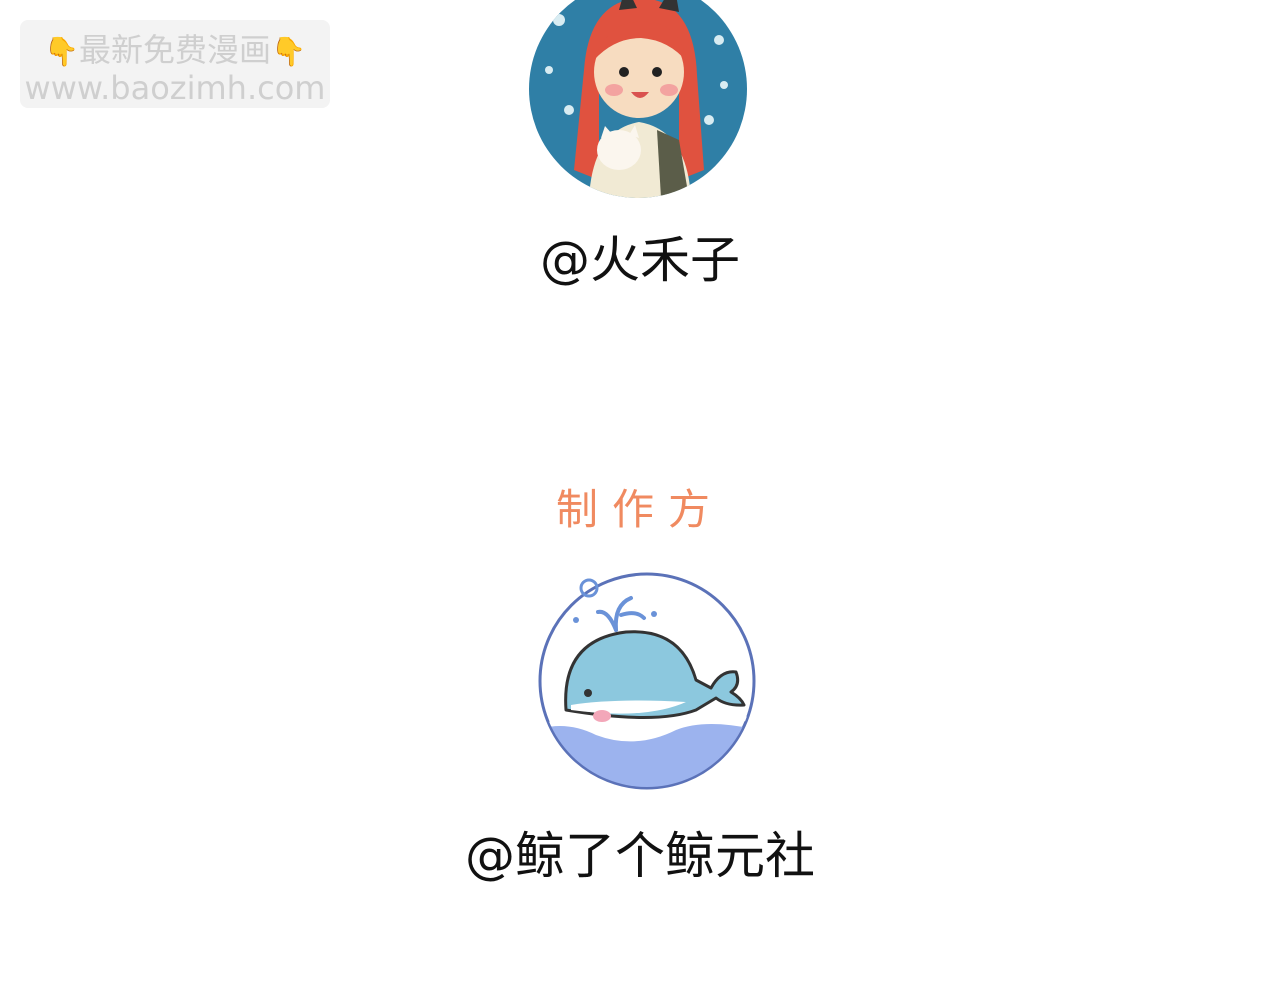 Image resolution: width=1280 pixels, height=999 pixels. Describe the element at coordinates (640, 856) in the screenshot. I see `producer-name: @鲸了个鲸元社` at that location.